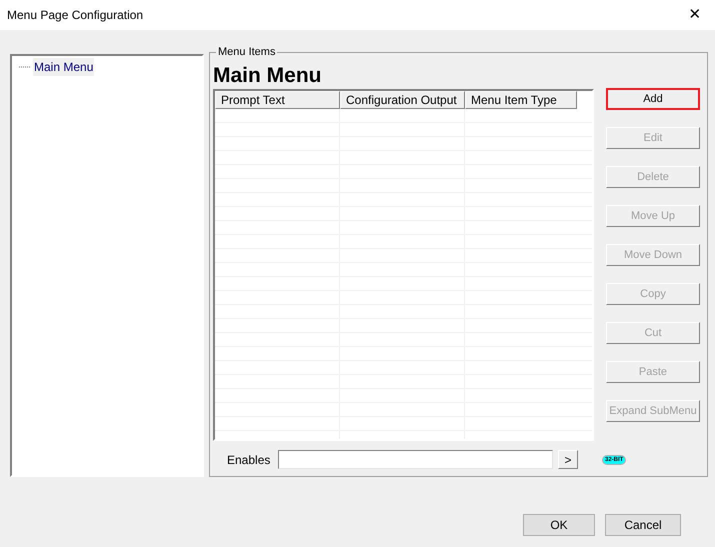 This screenshot has width=715, height=547. I want to click on window-title: Menu Page Configuration, so click(75, 15).